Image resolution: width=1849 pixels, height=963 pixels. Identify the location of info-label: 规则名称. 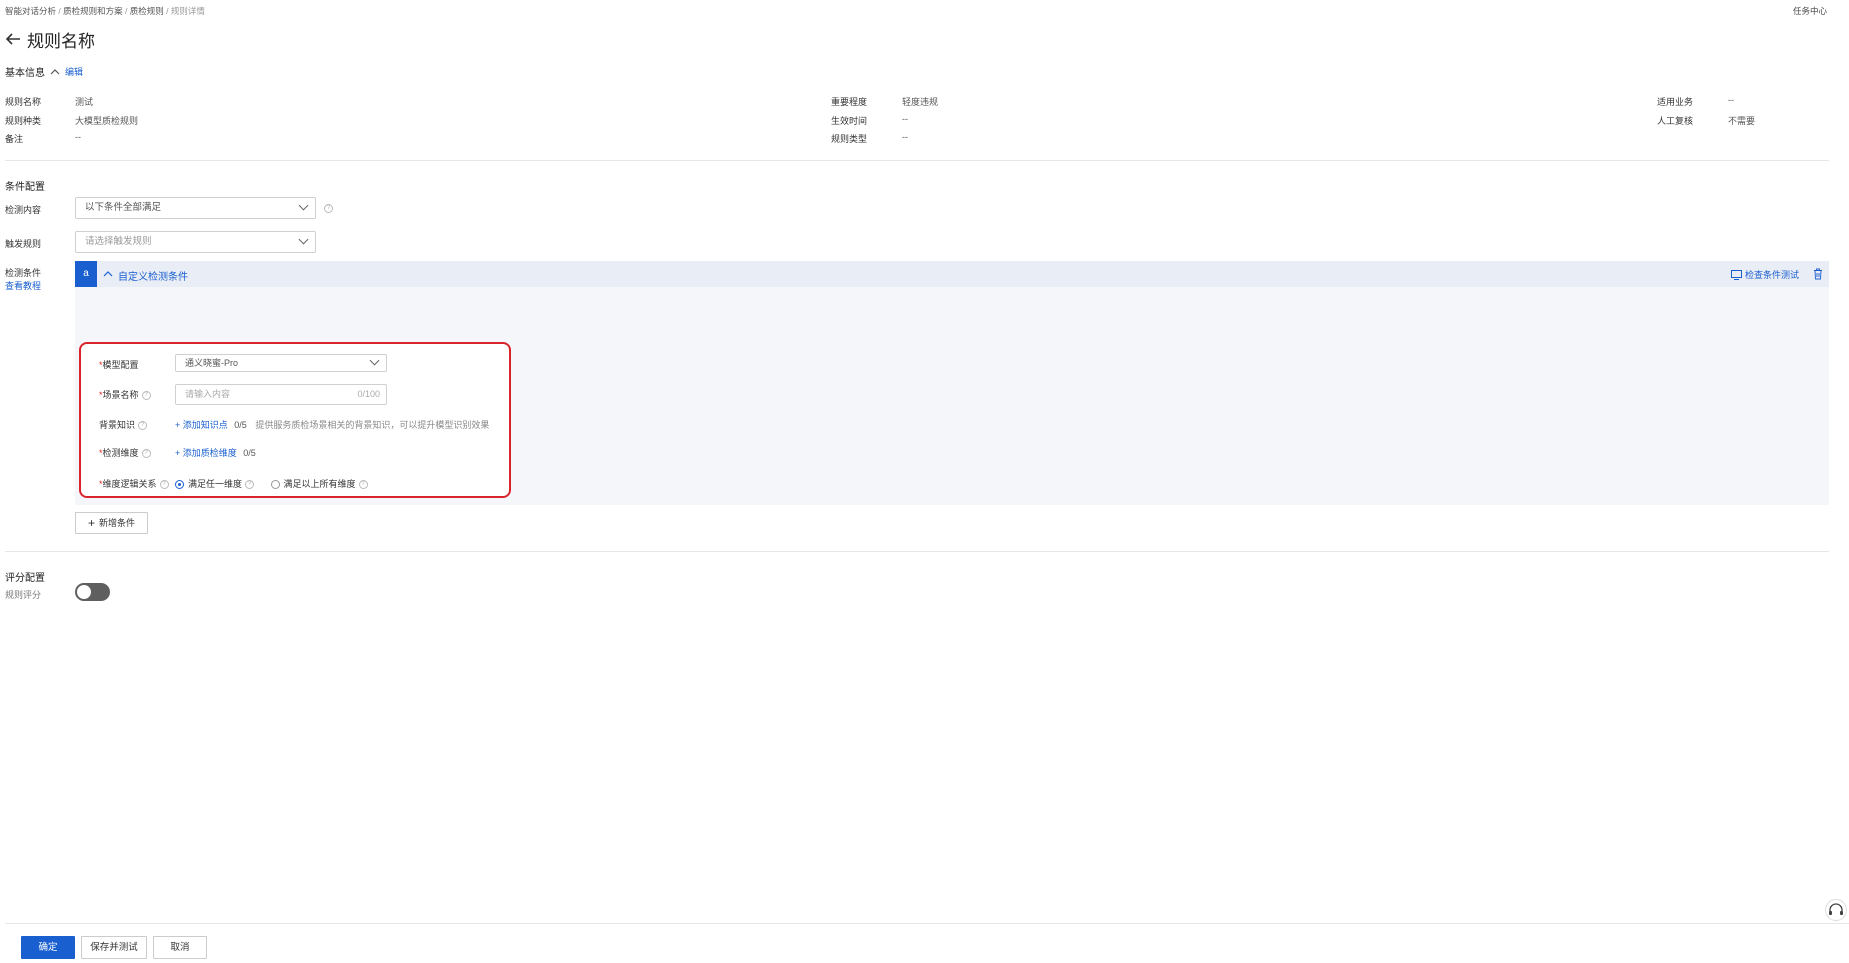
(23, 102).